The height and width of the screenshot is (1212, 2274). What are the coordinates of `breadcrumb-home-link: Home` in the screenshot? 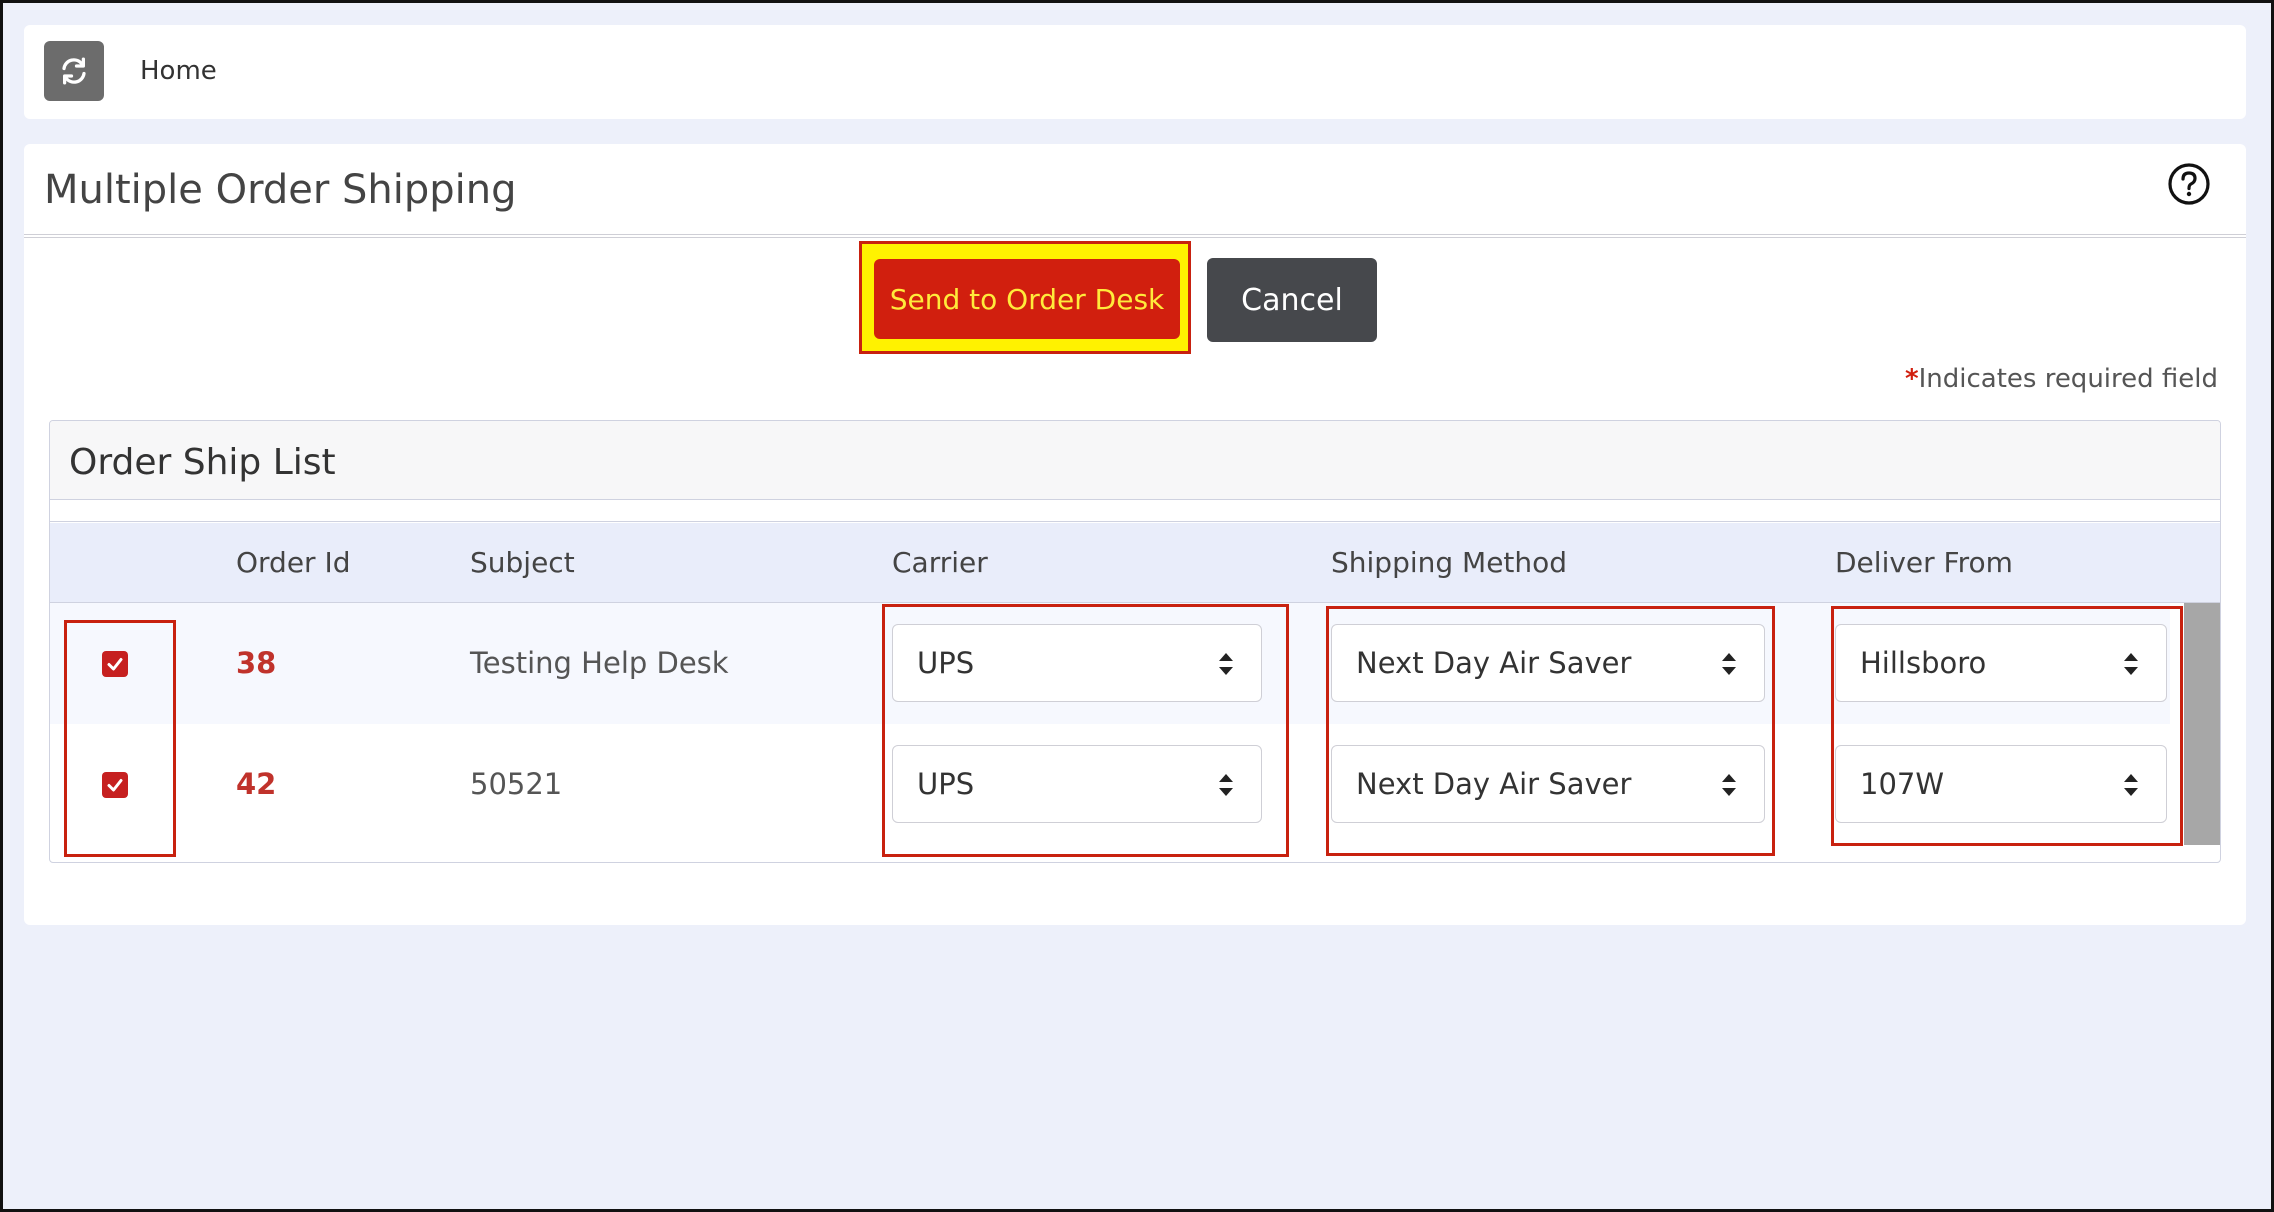 It's located at (178, 71).